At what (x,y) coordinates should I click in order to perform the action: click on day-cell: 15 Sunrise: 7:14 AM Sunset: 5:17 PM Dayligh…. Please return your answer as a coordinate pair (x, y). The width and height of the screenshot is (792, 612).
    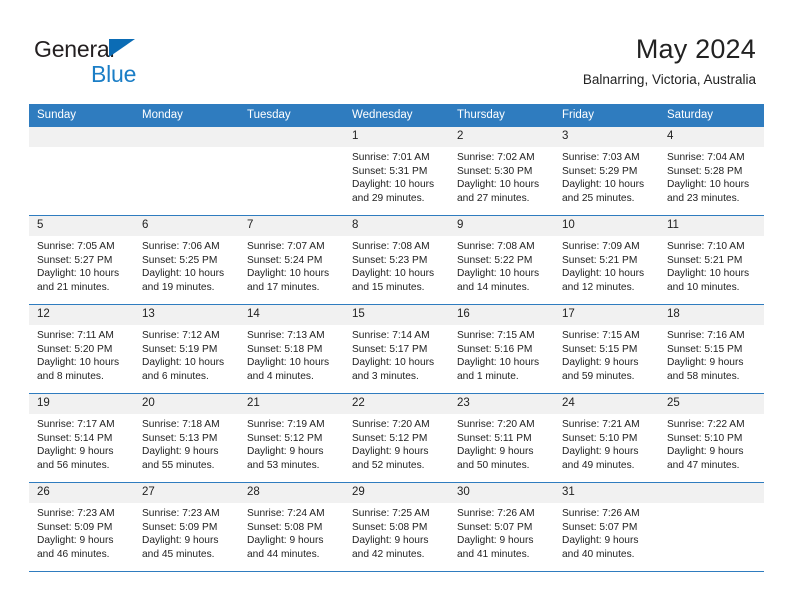
    Looking at the image, I should click on (396, 349).